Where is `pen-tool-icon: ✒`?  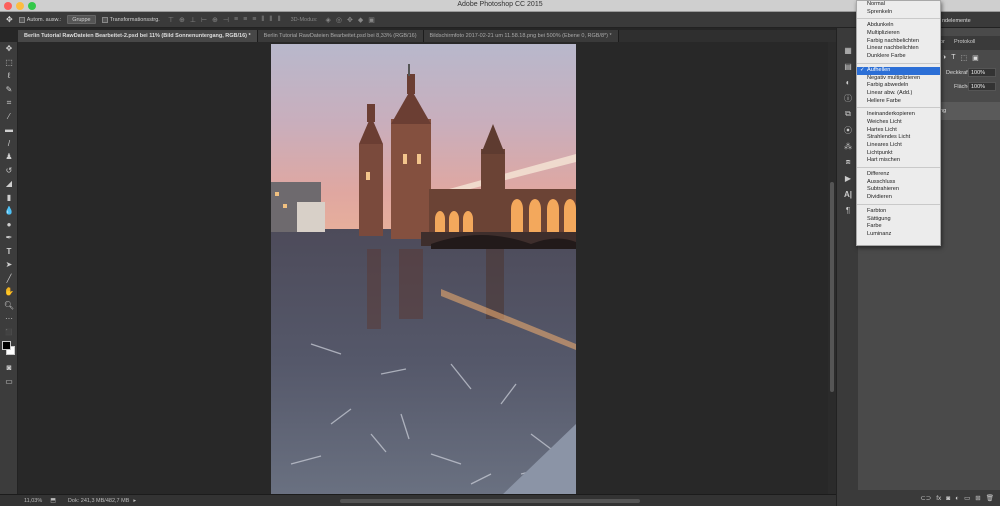 pen-tool-icon: ✒ is located at coordinates (9, 238).